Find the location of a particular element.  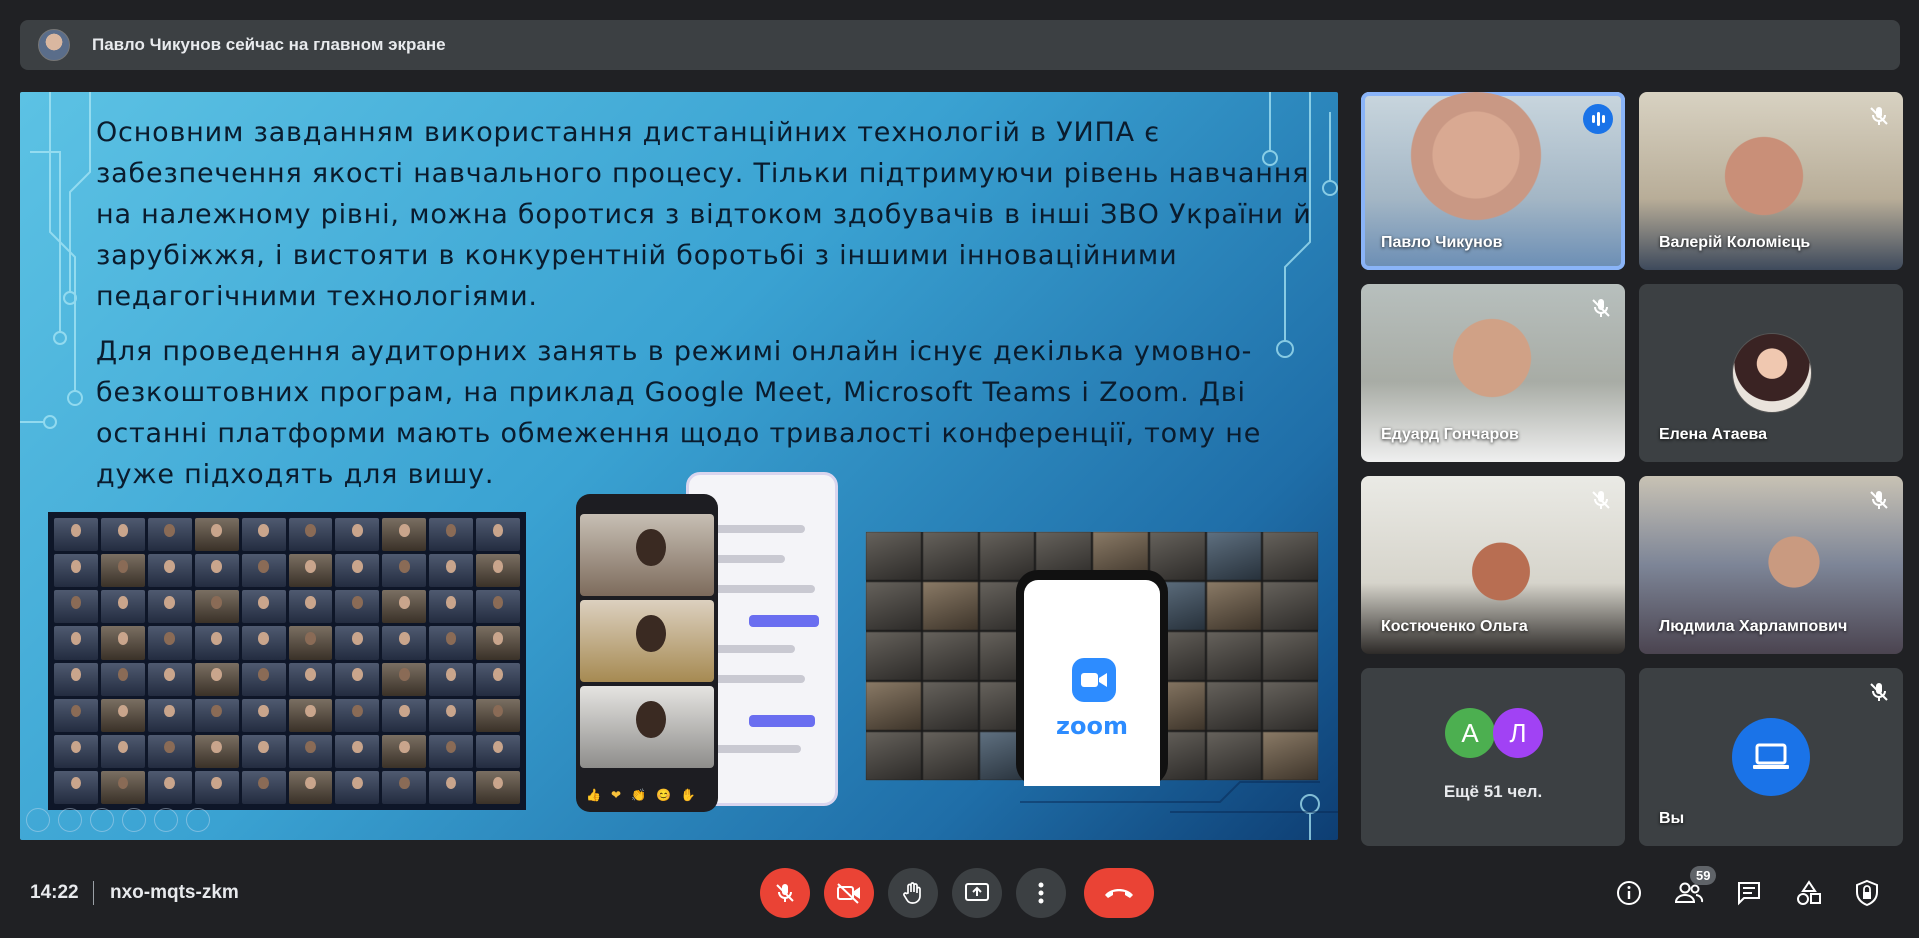

participant-tile: Людмила Харлампович is located at coordinates (1771, 565).